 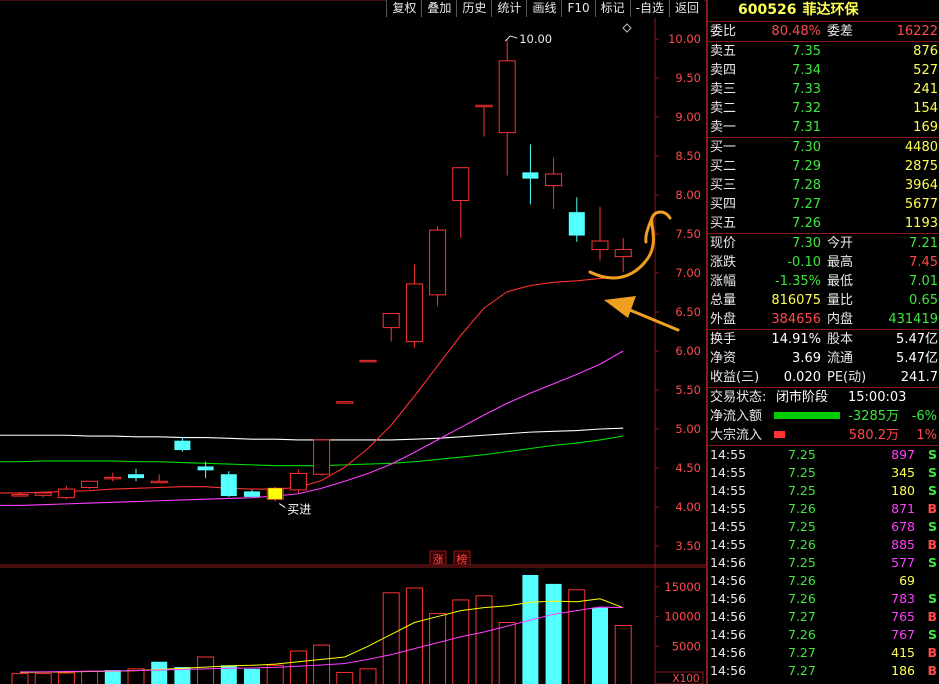 I want to click on quote-label: 外盘, so click(x=723, y=319).